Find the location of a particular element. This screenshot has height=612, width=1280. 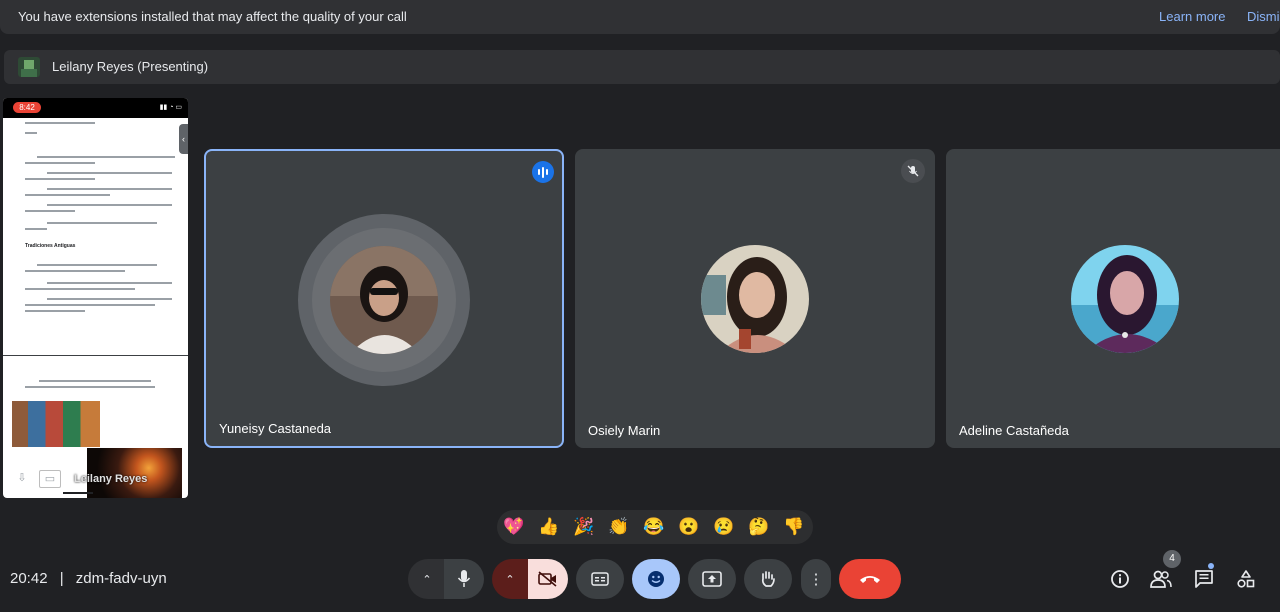

present-screen-icon is located at coordinates (712, 579).